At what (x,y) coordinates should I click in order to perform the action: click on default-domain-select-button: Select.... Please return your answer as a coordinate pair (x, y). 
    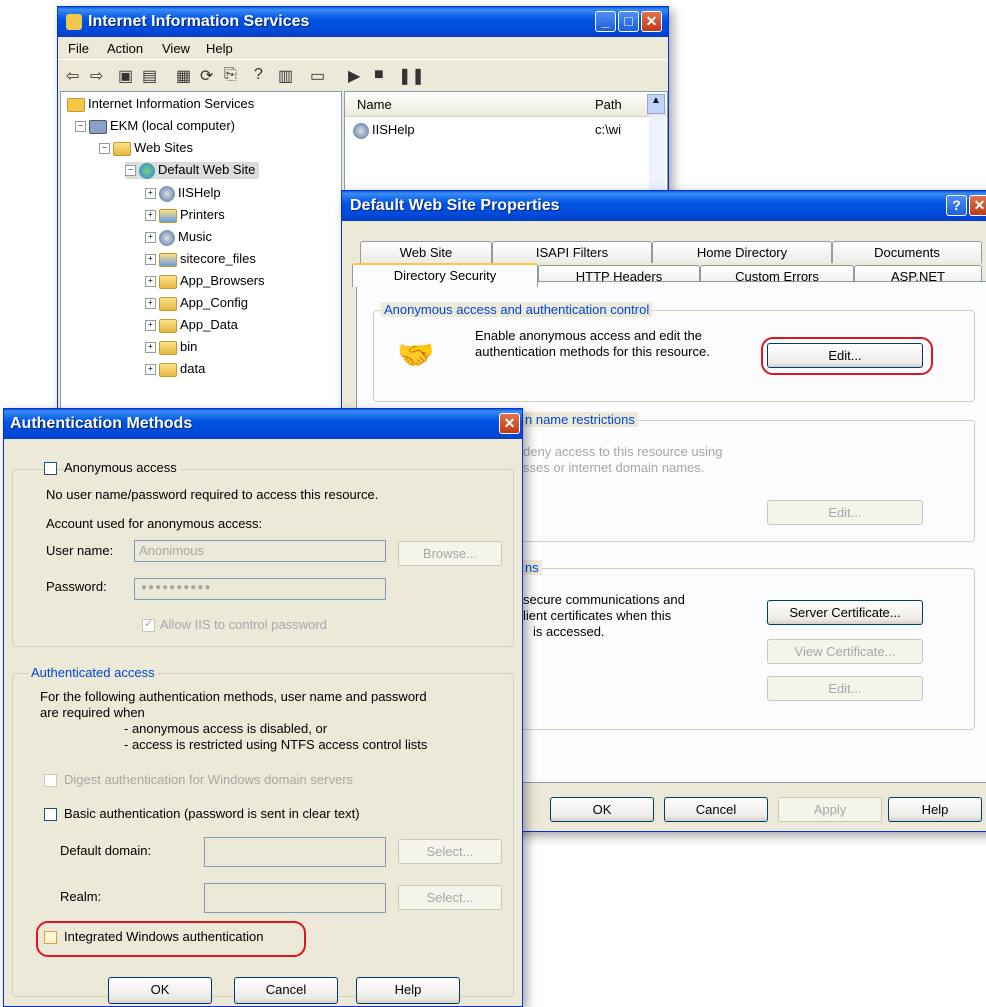
    Looking at the image, I should click on (450, 851).